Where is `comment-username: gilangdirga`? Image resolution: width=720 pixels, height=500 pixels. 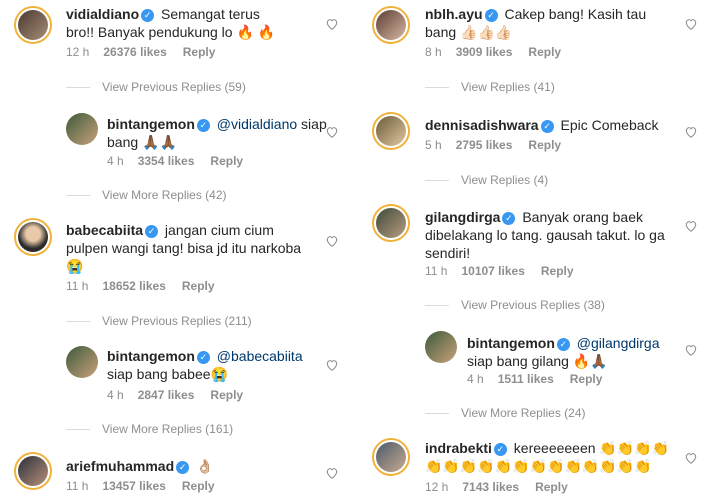 comment-username: gilangdirga is located at coordinates (462, 217).